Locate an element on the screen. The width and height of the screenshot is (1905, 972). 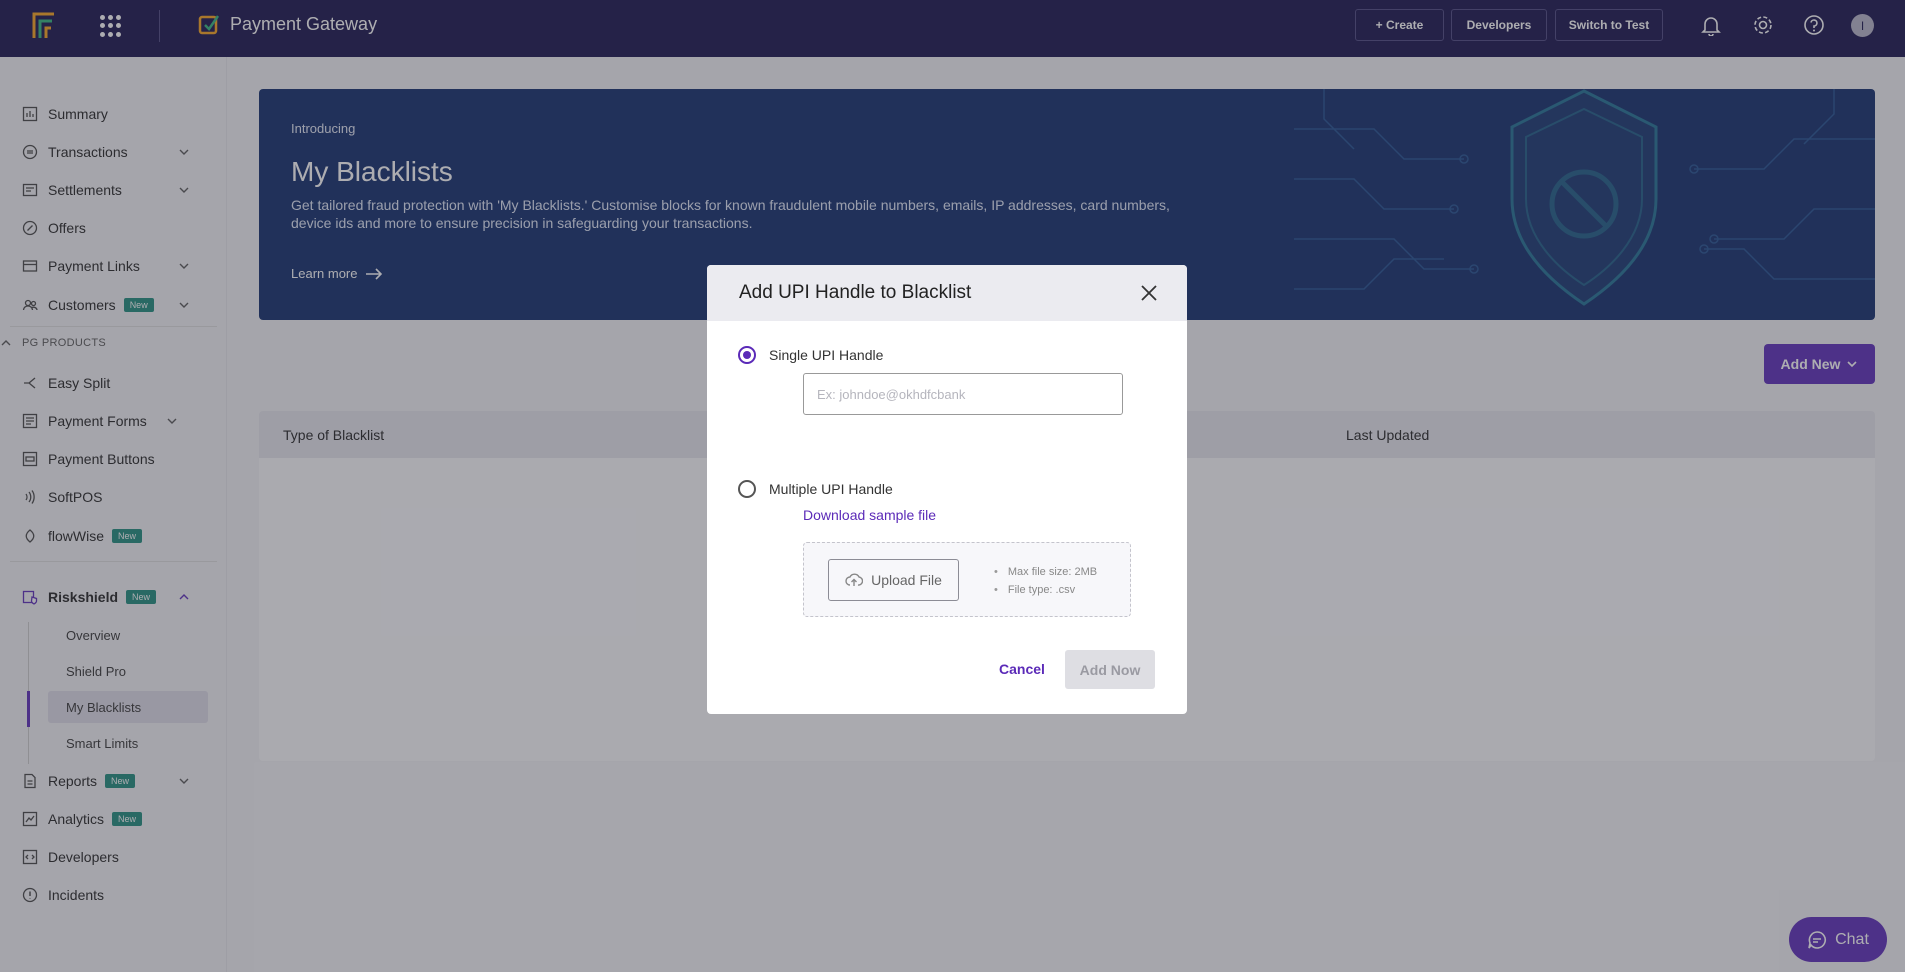
single-upi-radio is located at coordinates (747, 355).